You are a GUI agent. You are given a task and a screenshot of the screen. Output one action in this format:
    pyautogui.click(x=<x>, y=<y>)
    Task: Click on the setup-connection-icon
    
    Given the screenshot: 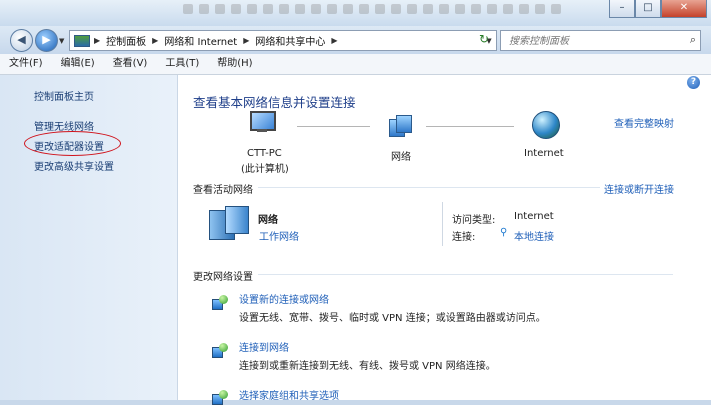 What is the action you would take?
    pyautogui.click(x=220, y=302)
    